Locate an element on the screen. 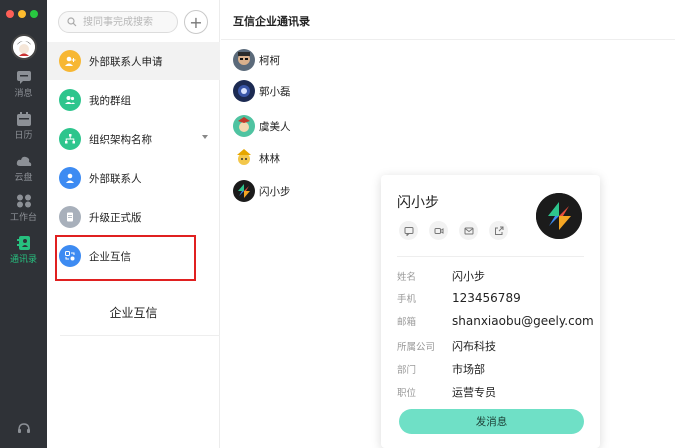  calendar-icon is located at coordinates (23, 119).